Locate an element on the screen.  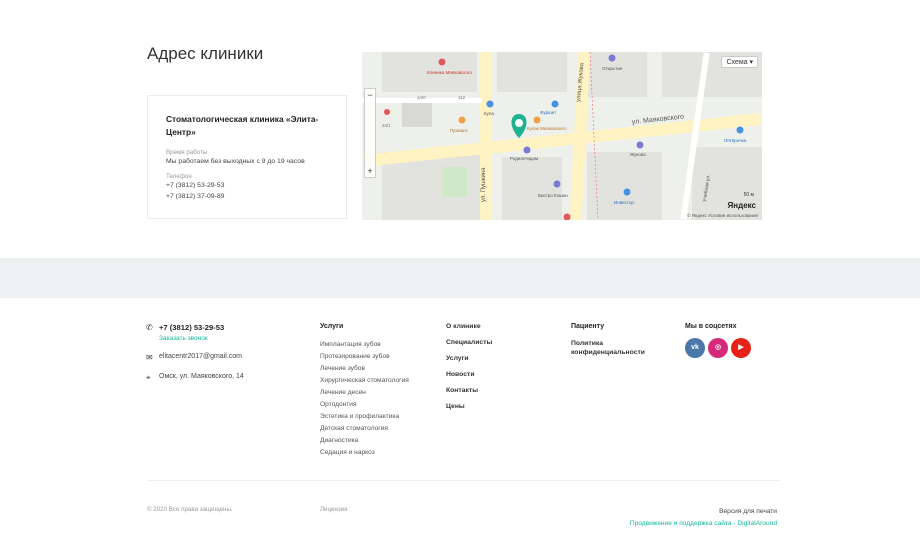
nav-link-prices: Цены is located at coordinates (469, 407).